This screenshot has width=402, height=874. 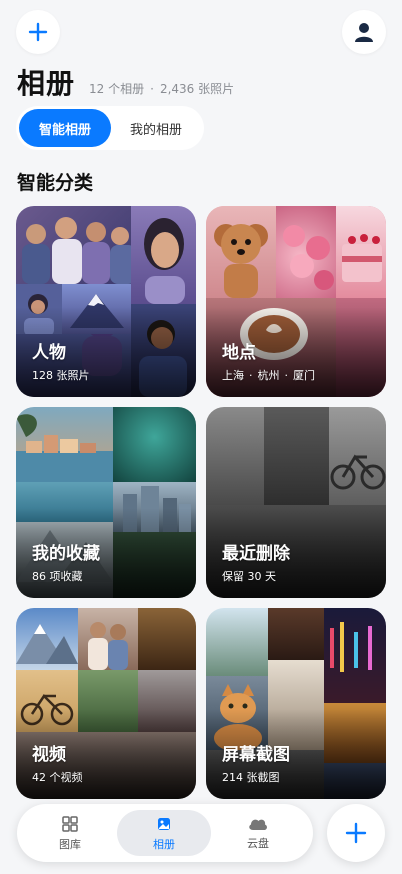 What do you see at coordinates (256, 554) in the screenshot?
I see `card-title: 最近删除` at bounding box center [256, 554].